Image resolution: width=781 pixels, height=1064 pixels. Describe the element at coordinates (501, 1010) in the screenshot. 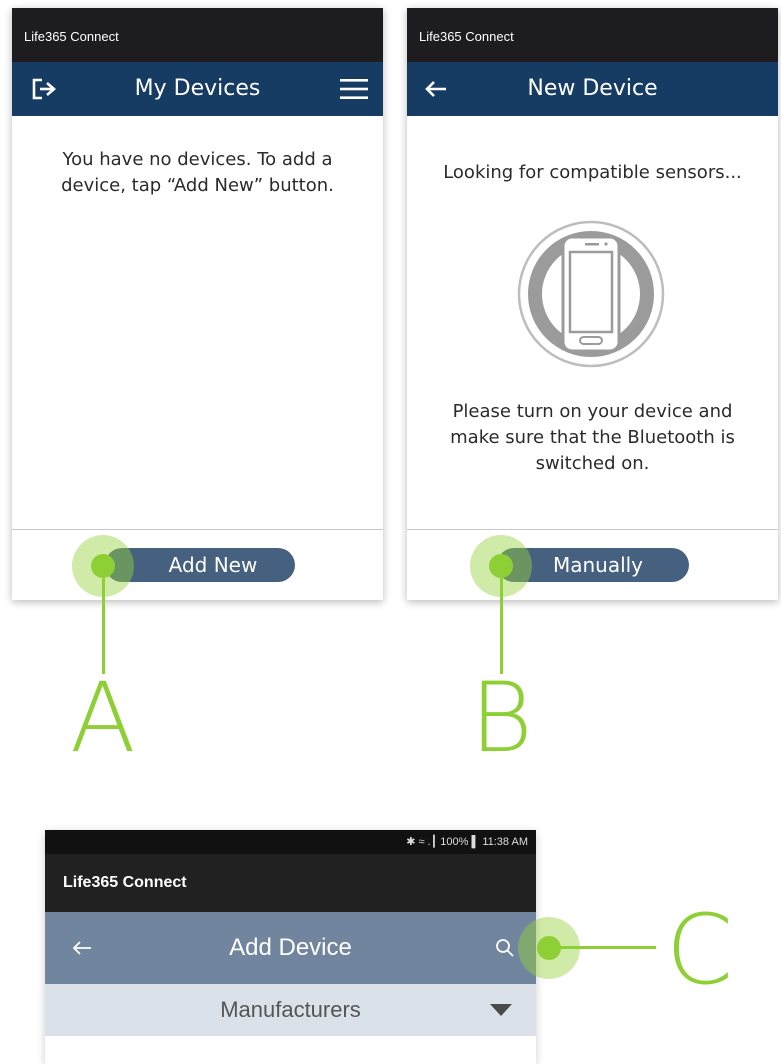

I see `caret-down-icon` at that location.